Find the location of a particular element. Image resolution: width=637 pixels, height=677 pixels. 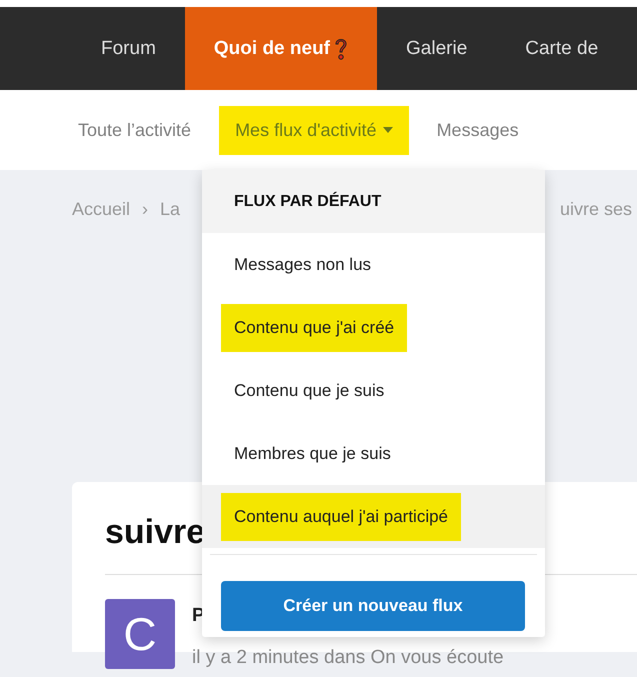

nav-tab: Galerie is located at coordinates (436, 48).